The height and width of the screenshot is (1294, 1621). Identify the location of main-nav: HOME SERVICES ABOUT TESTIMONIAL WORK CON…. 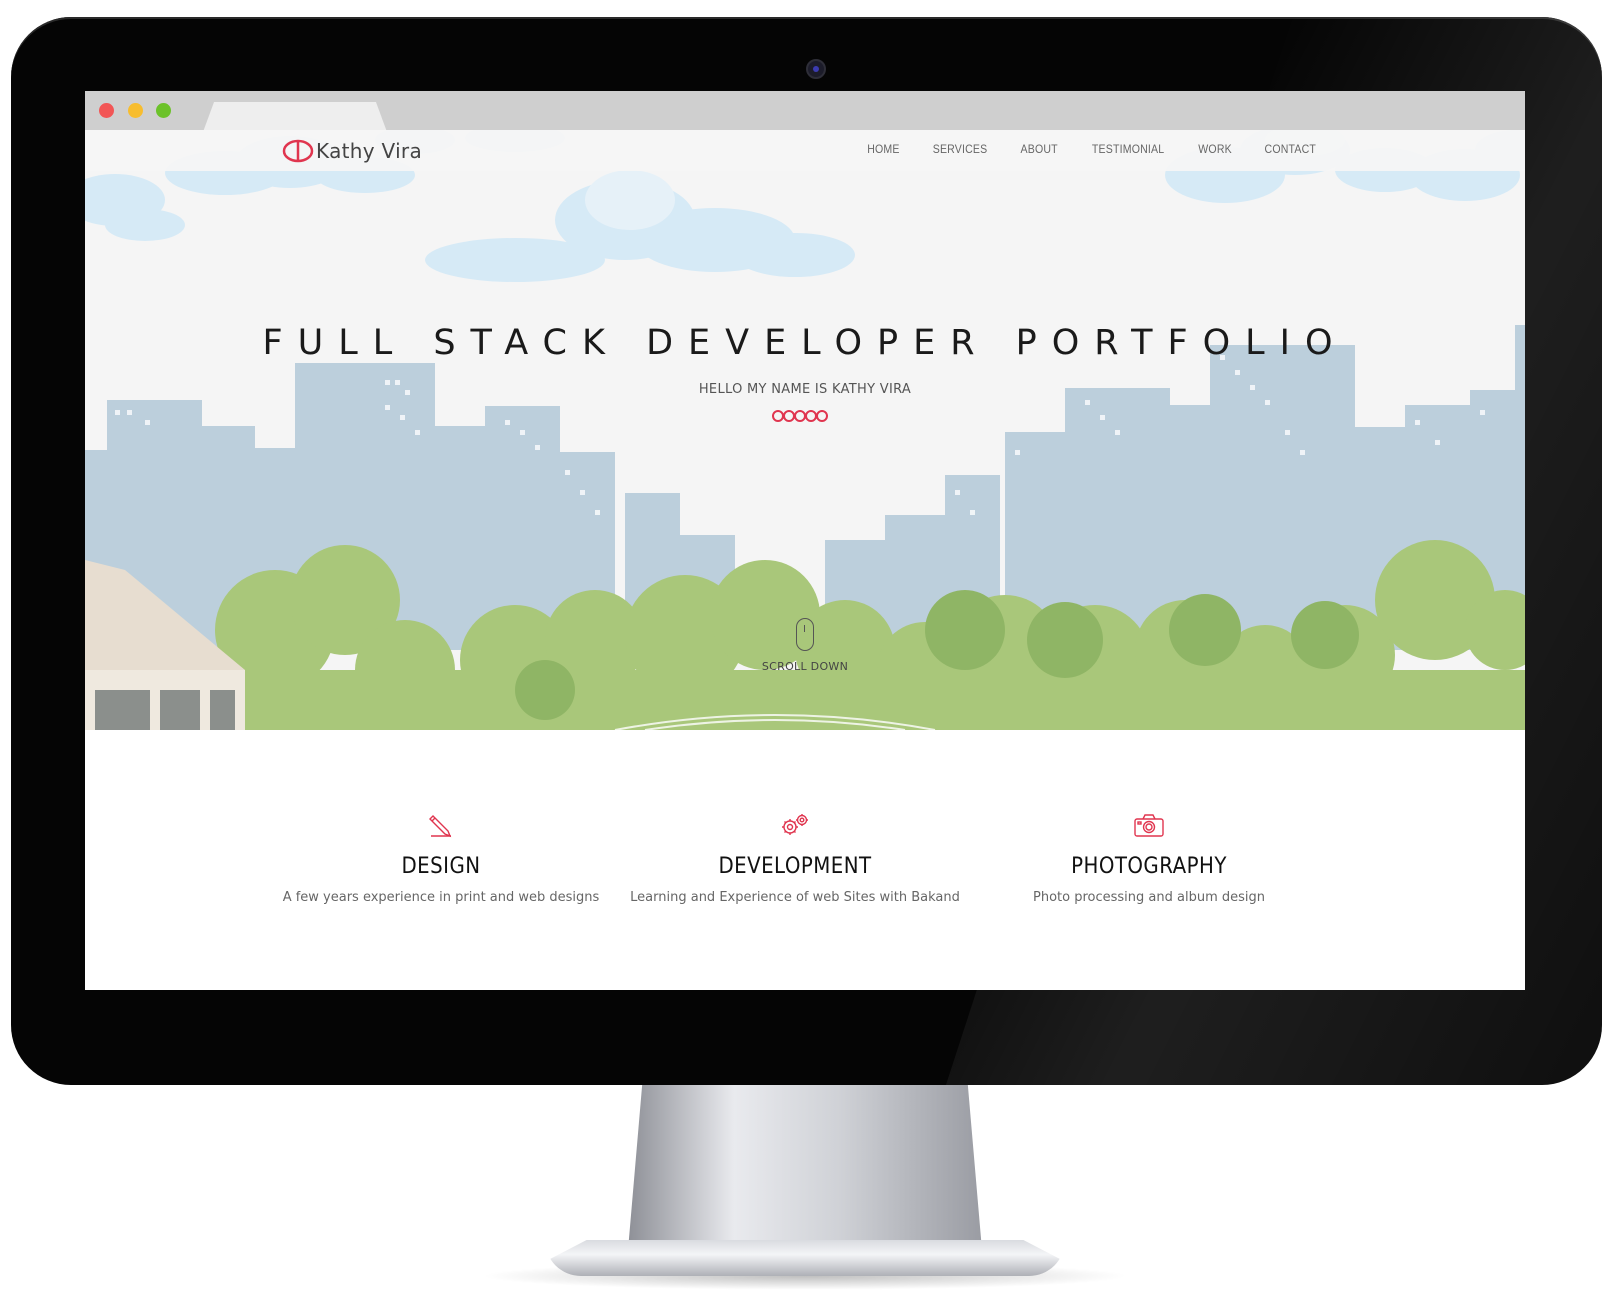
(1079, 149).